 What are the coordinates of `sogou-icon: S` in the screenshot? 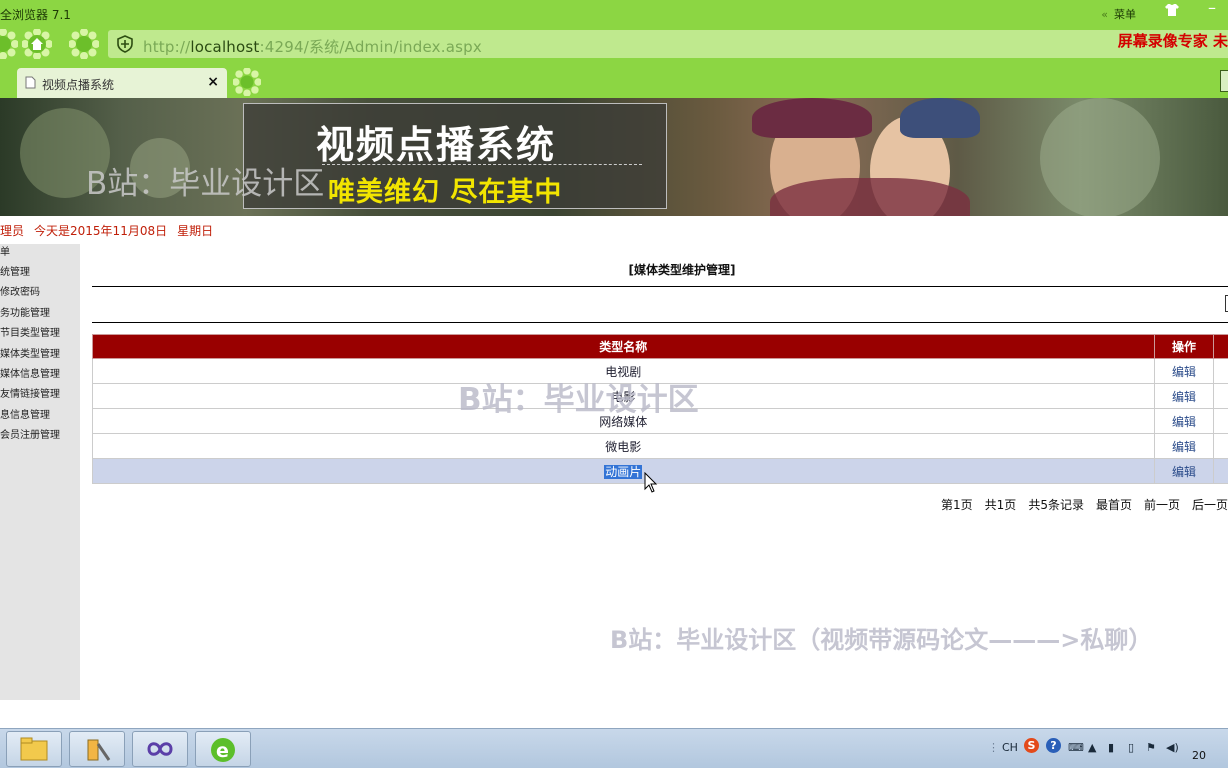 It's located at (1031, 745).